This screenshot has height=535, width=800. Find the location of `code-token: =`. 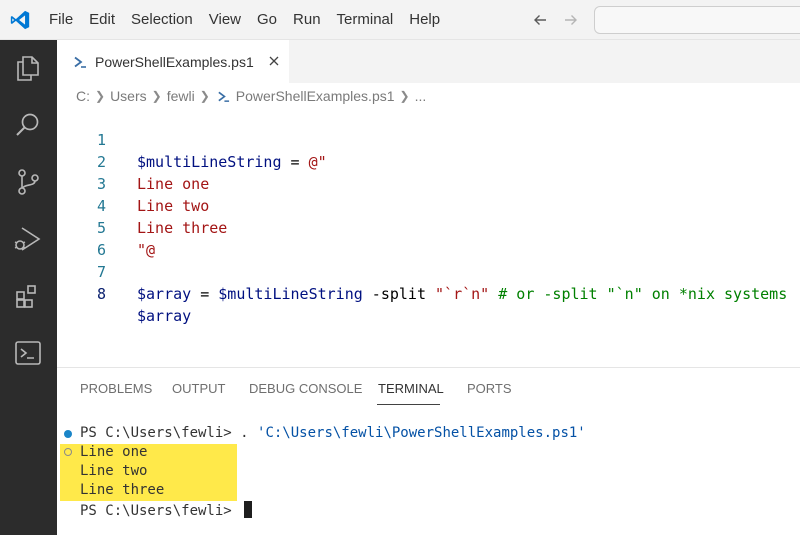

code-token: = is located at coordinates (205, 294).